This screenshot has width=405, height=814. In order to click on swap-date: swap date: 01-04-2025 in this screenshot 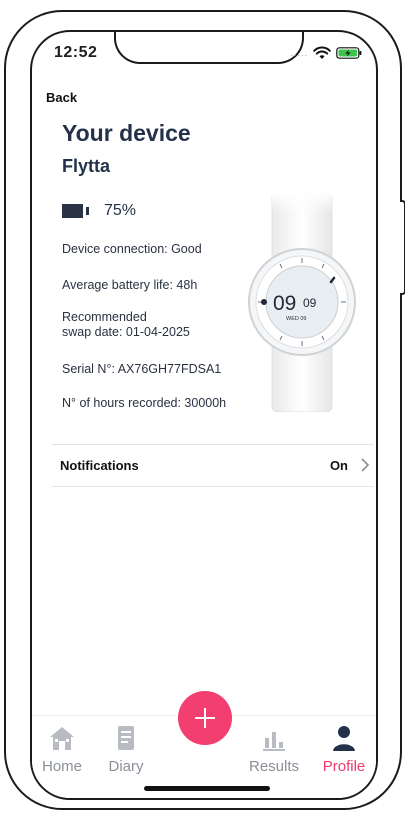, I will do `click(126, 332)`.